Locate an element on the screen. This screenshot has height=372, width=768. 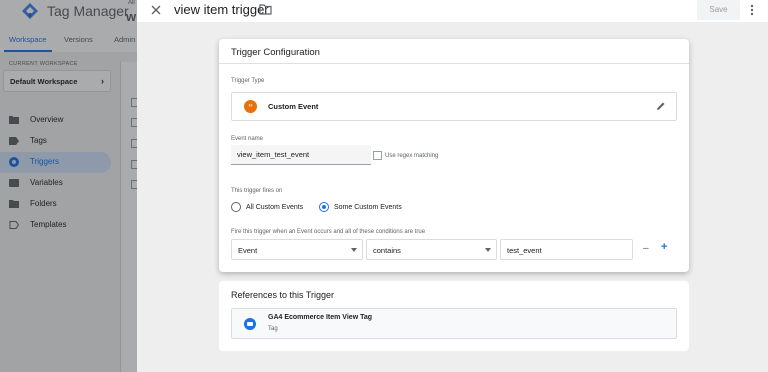
references-title: References to this Trigger is located at coordinates (283, 295).